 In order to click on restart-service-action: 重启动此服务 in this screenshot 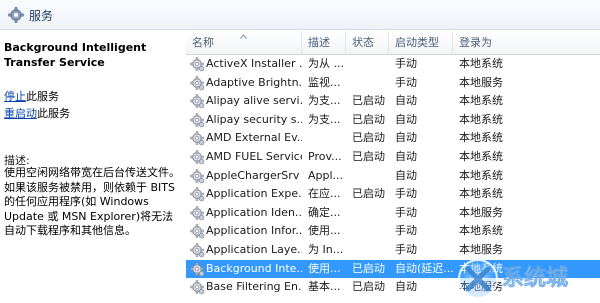, I will do `click(37, 113)`.